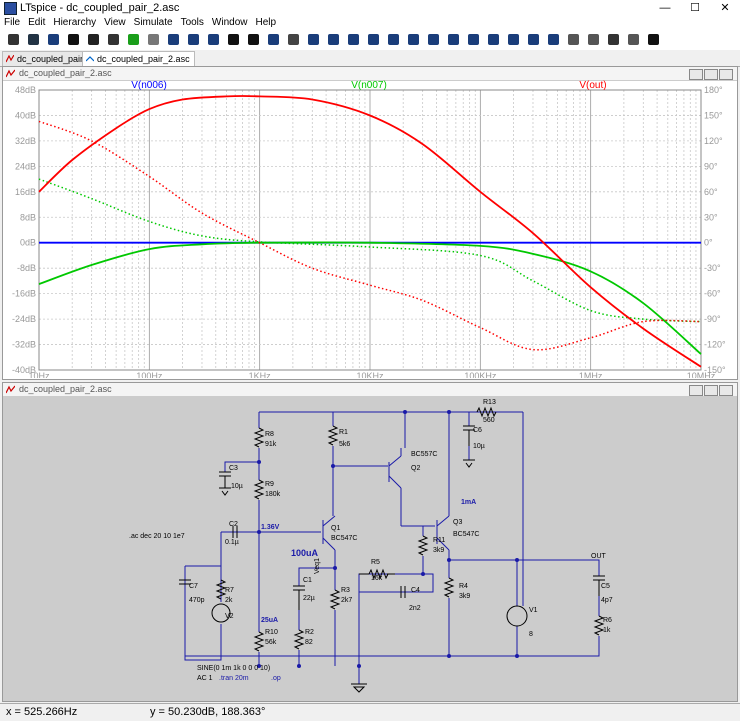 The height and width of the screenshot is (721, 740). I want to click on menu-file: File, so click(12, 23).